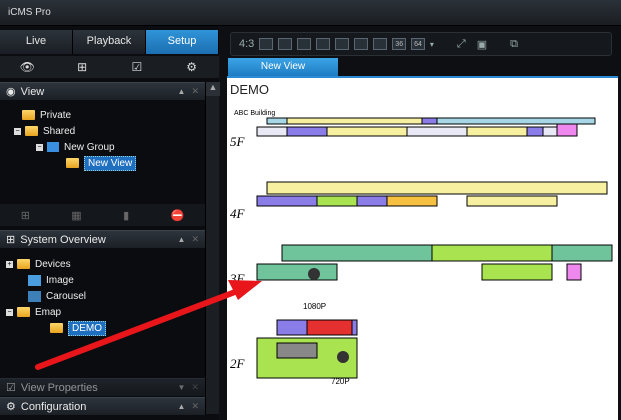 The width and height of the screenshot is (621, 420). I want to click on tree-label: Carousel, so click(66, 296).